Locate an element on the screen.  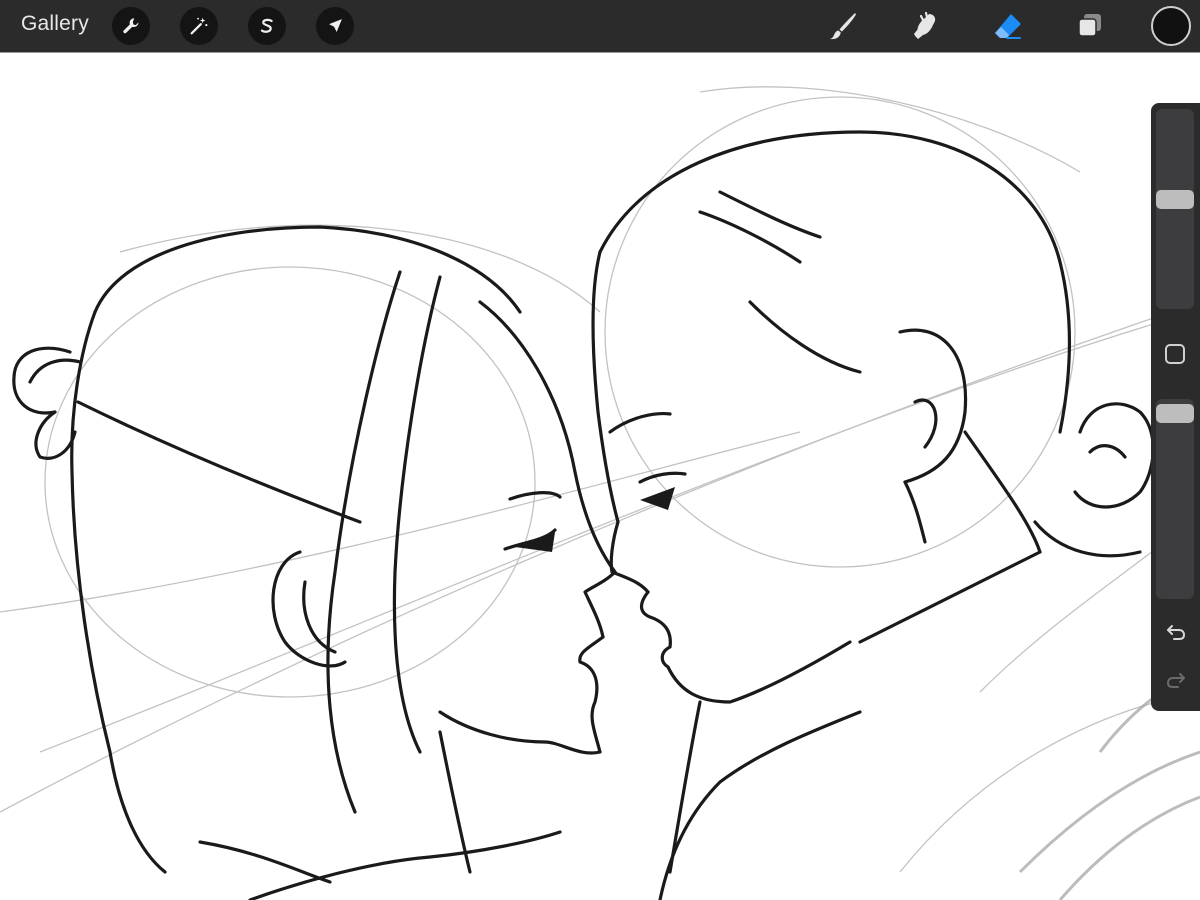
actions-button is located at coordinates (131, 26).